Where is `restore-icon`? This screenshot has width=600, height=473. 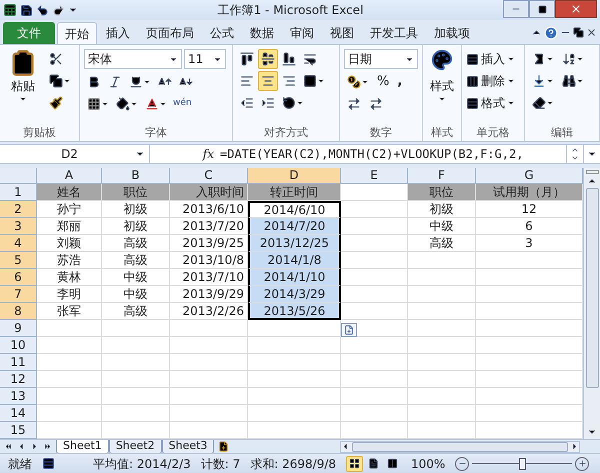
restore-icon is located at coordinates (578, 32).